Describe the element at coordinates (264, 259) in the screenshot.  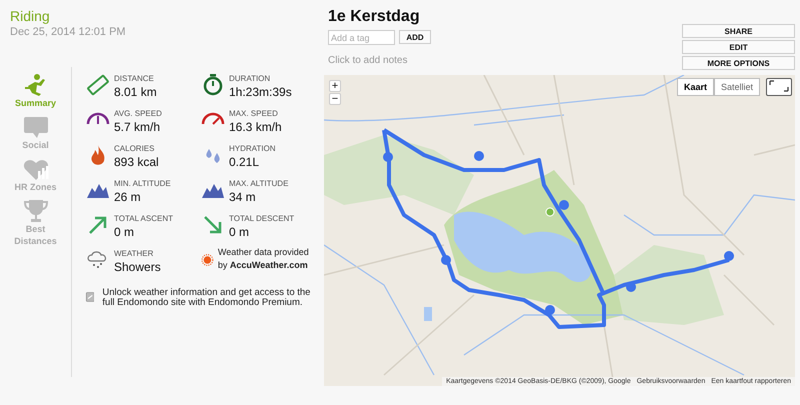
I see `weather-credit: Weather data provided by AccuWeather.com` at that location.